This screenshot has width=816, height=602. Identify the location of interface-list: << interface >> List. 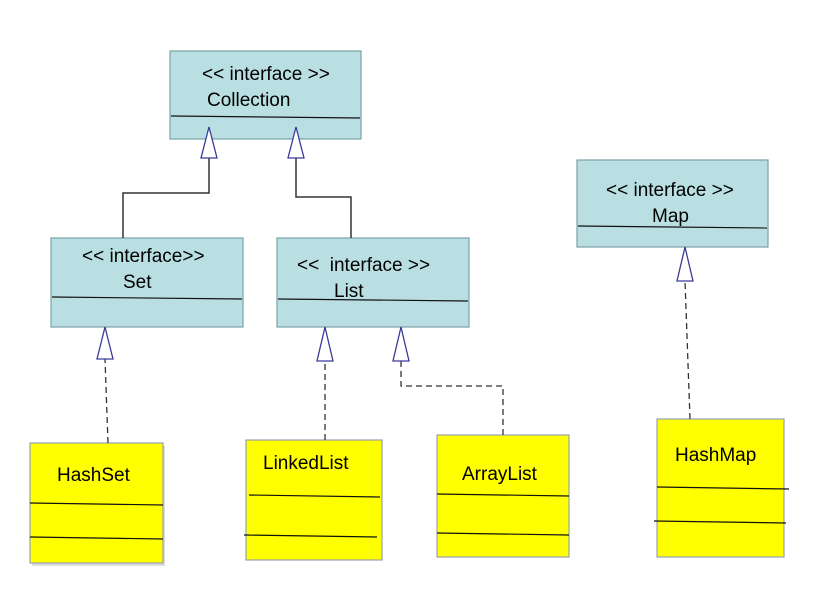
(373, 282).